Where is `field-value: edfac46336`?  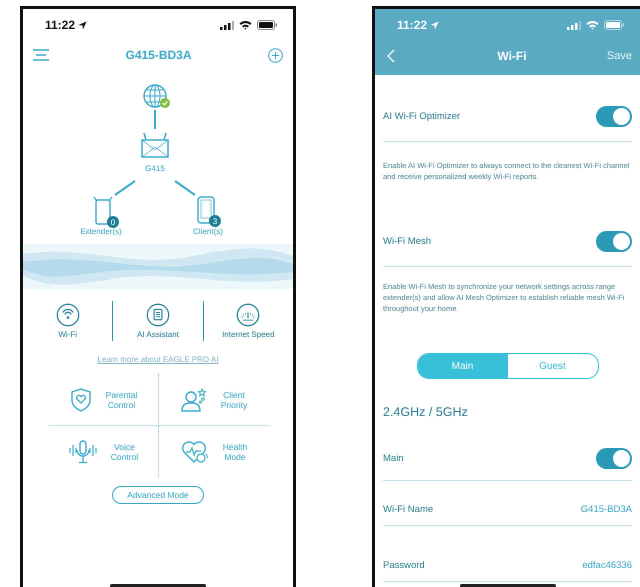
field-value: edfac46336 is located at coordinates (607, 565).